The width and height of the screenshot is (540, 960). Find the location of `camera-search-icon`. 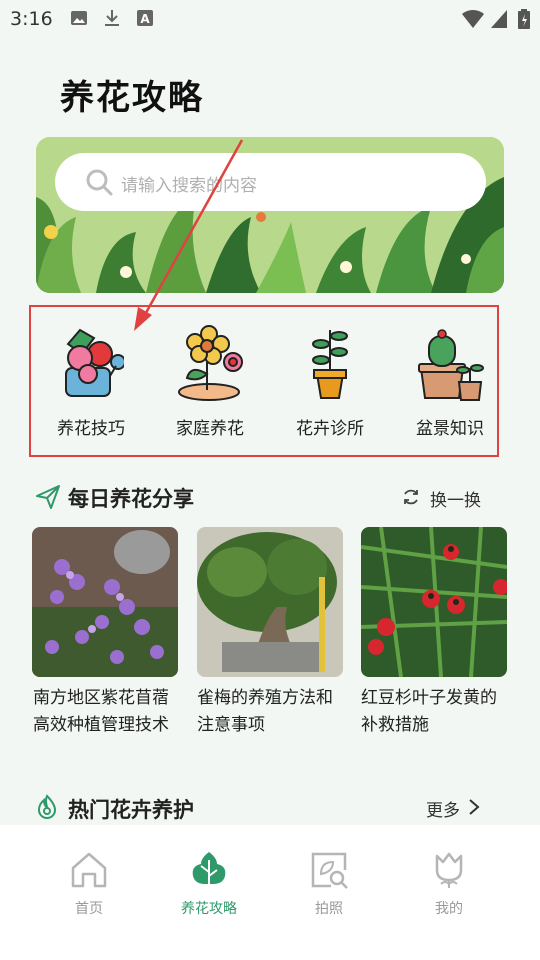

camera-search-icon is located at coordinates (329, 870).